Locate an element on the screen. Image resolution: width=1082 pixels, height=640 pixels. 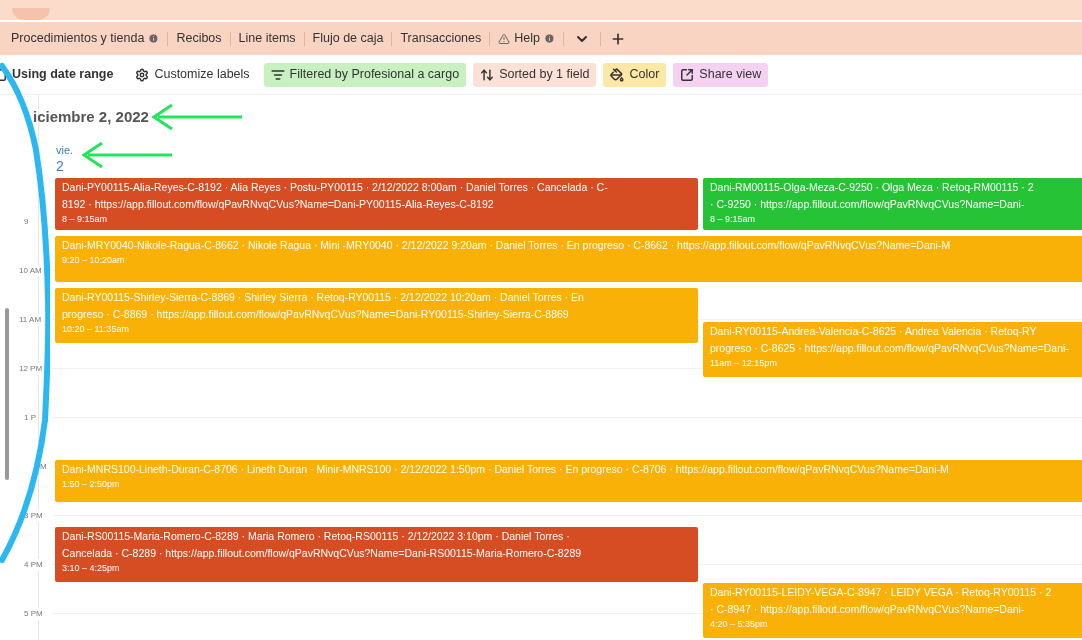
event-text: Cancelada · C-8289 · https://app.fillout.com/flow/qPavRNvqCVus?Name=Dani-RS00115-Maria-Romero-C-8289 is located at coordinates (322, 553).